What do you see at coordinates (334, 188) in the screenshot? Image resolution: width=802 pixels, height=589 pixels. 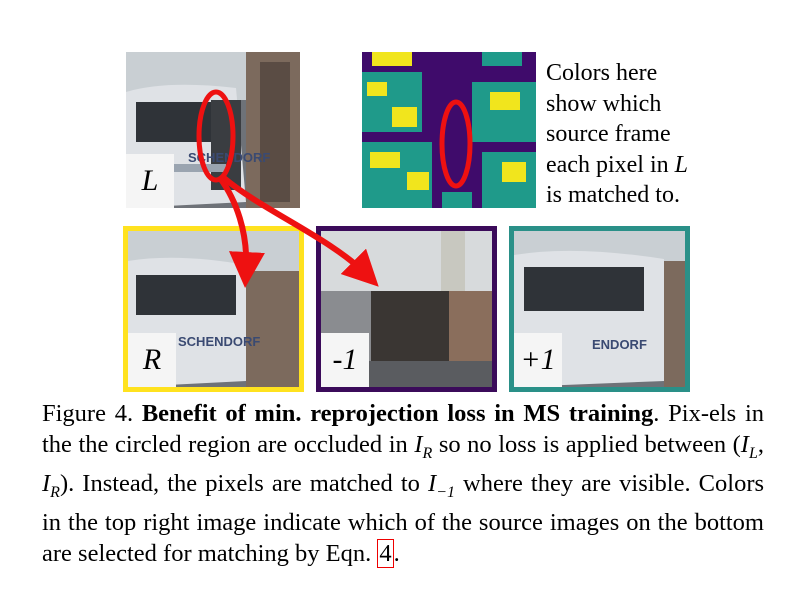 I see `annotation-overlay` at bounding box center [334, 188].